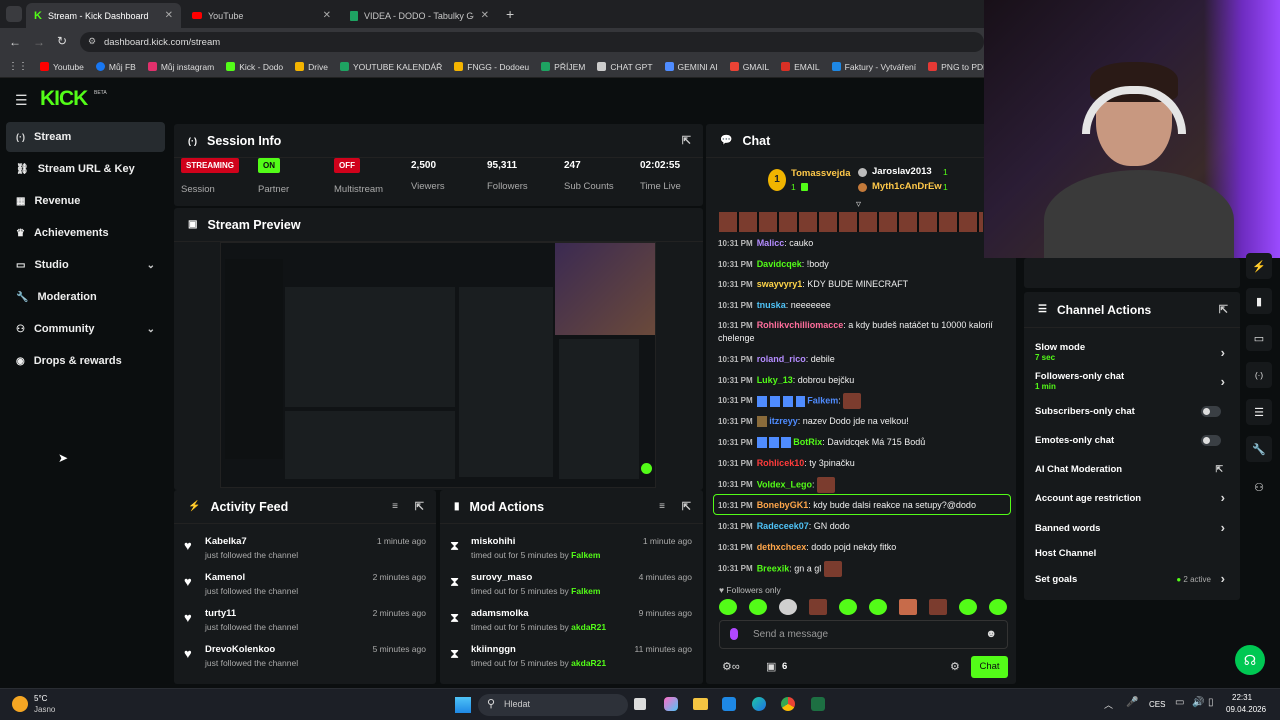 The width and height of the screenshot is (1280, 720). Describe the element at coordinates (85, 361) in the screenshot. I see `sidebar-item-drops-rewards: ◉ Drops & rewards` at that location.